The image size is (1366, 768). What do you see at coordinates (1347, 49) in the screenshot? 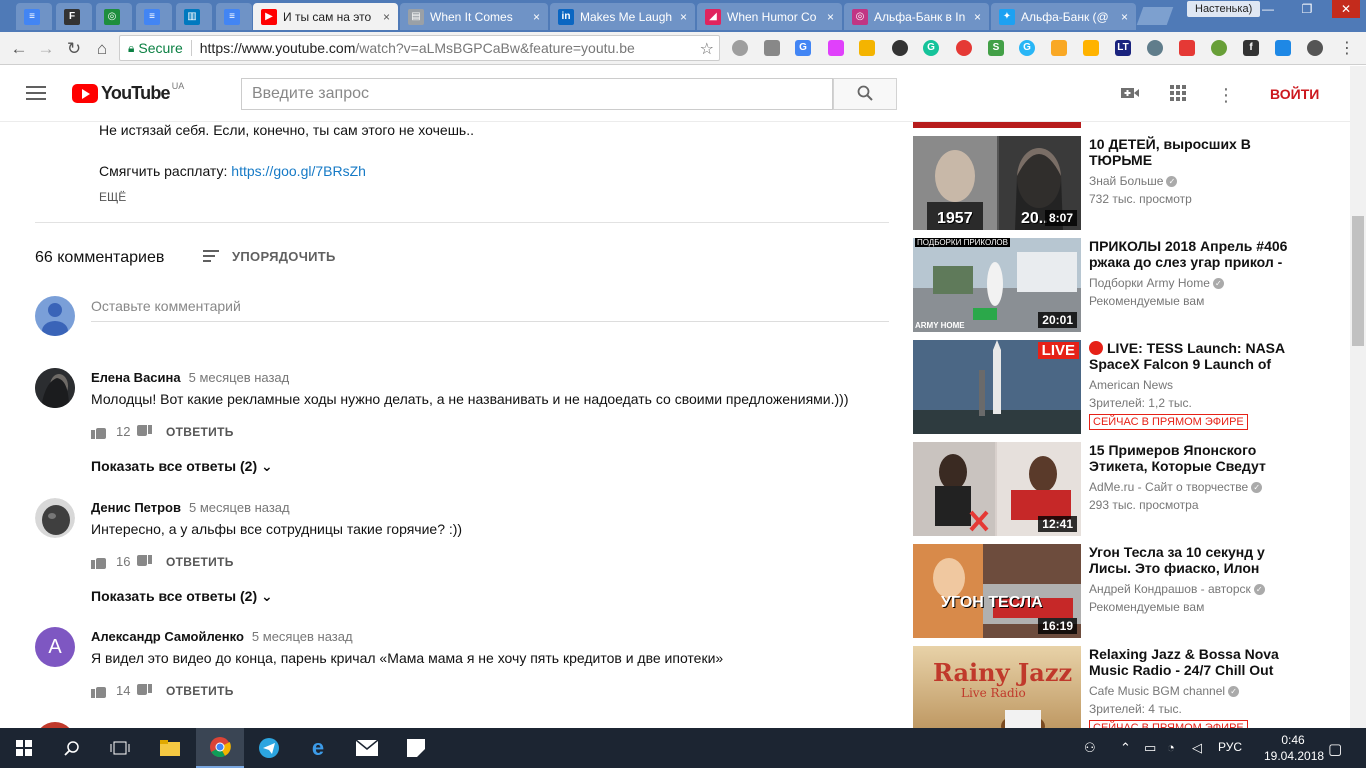
I see `browser-menu-icon: ⋮` at bounding box center [1347, 49].